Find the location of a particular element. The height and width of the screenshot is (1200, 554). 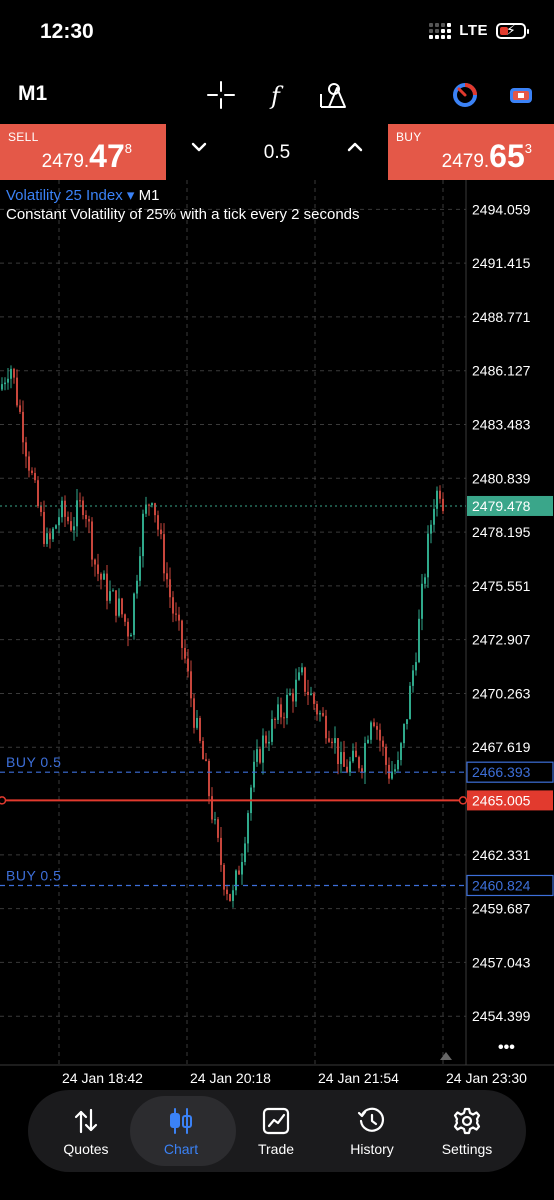

tab-quotes-label: Quotes is located at coordinates (86, 1149).